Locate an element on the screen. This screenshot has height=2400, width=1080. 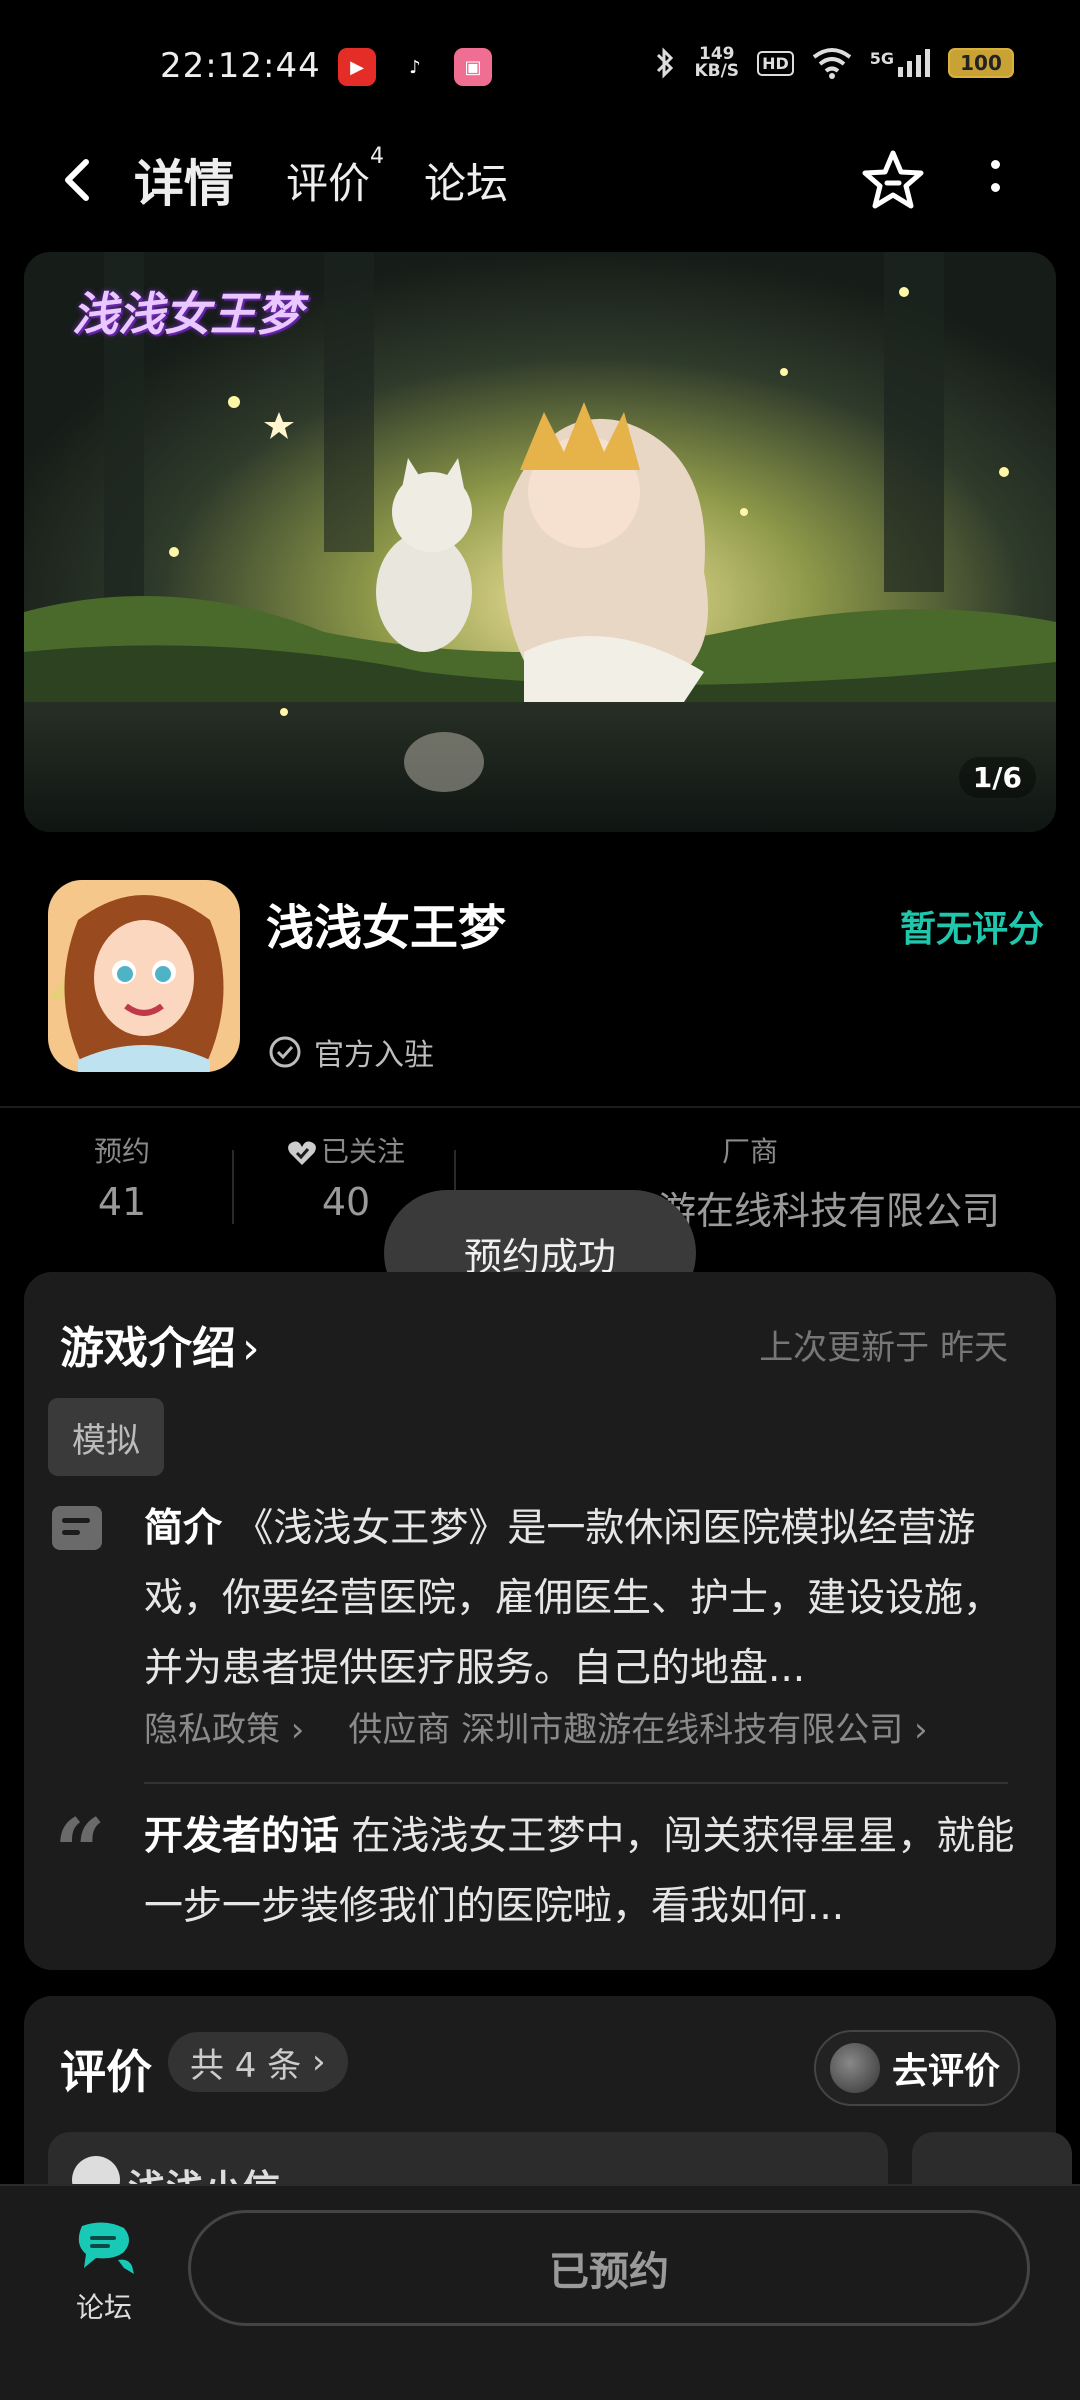
battery-icon: 100 is located at coordinates (981, 63).